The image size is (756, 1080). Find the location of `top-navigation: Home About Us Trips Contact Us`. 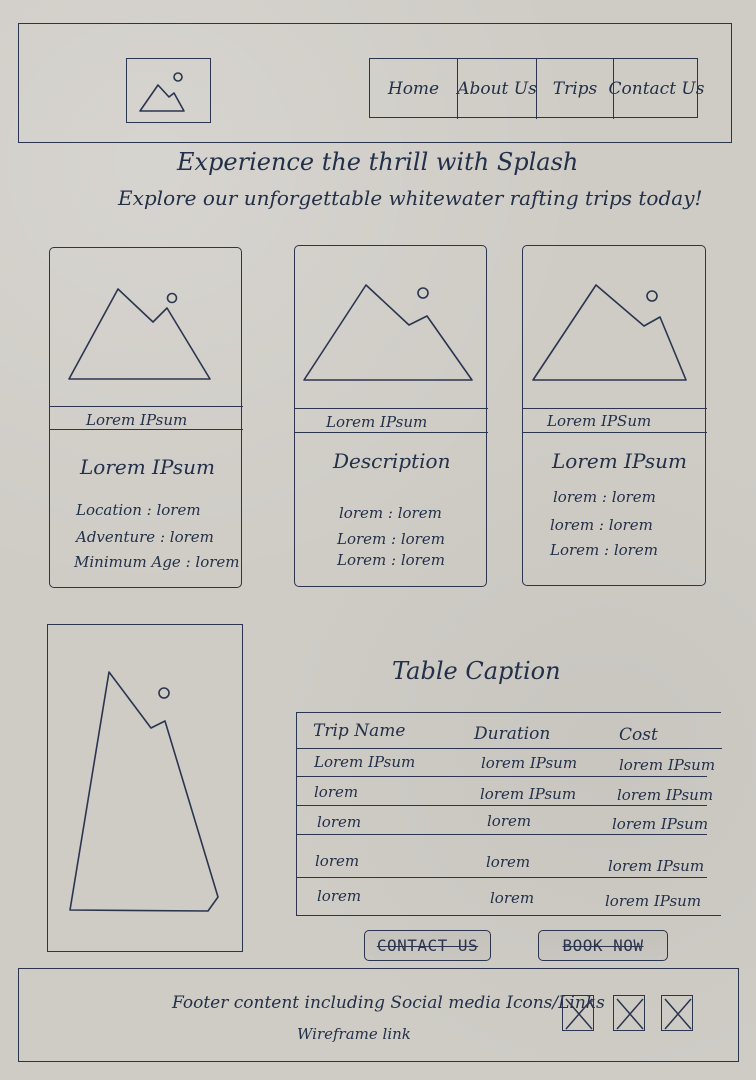

top-navigation: Home About Us Trips Contact Us is located at coordinates (537, 88).